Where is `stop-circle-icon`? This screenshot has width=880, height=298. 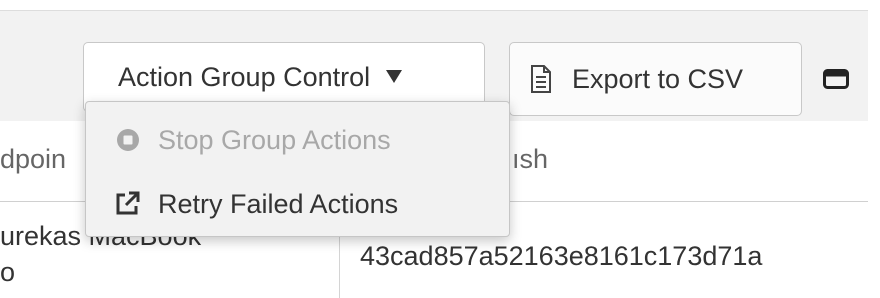
stop-circle-icon is located at coordinates (113, 140).